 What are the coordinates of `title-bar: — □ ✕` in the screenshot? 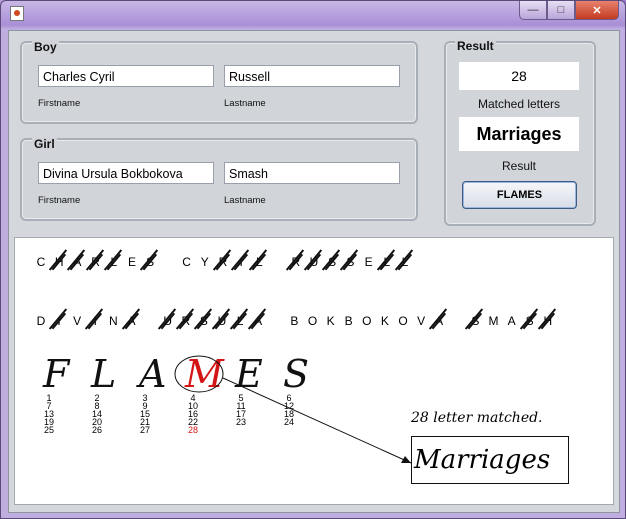 It's located at (313, 13).